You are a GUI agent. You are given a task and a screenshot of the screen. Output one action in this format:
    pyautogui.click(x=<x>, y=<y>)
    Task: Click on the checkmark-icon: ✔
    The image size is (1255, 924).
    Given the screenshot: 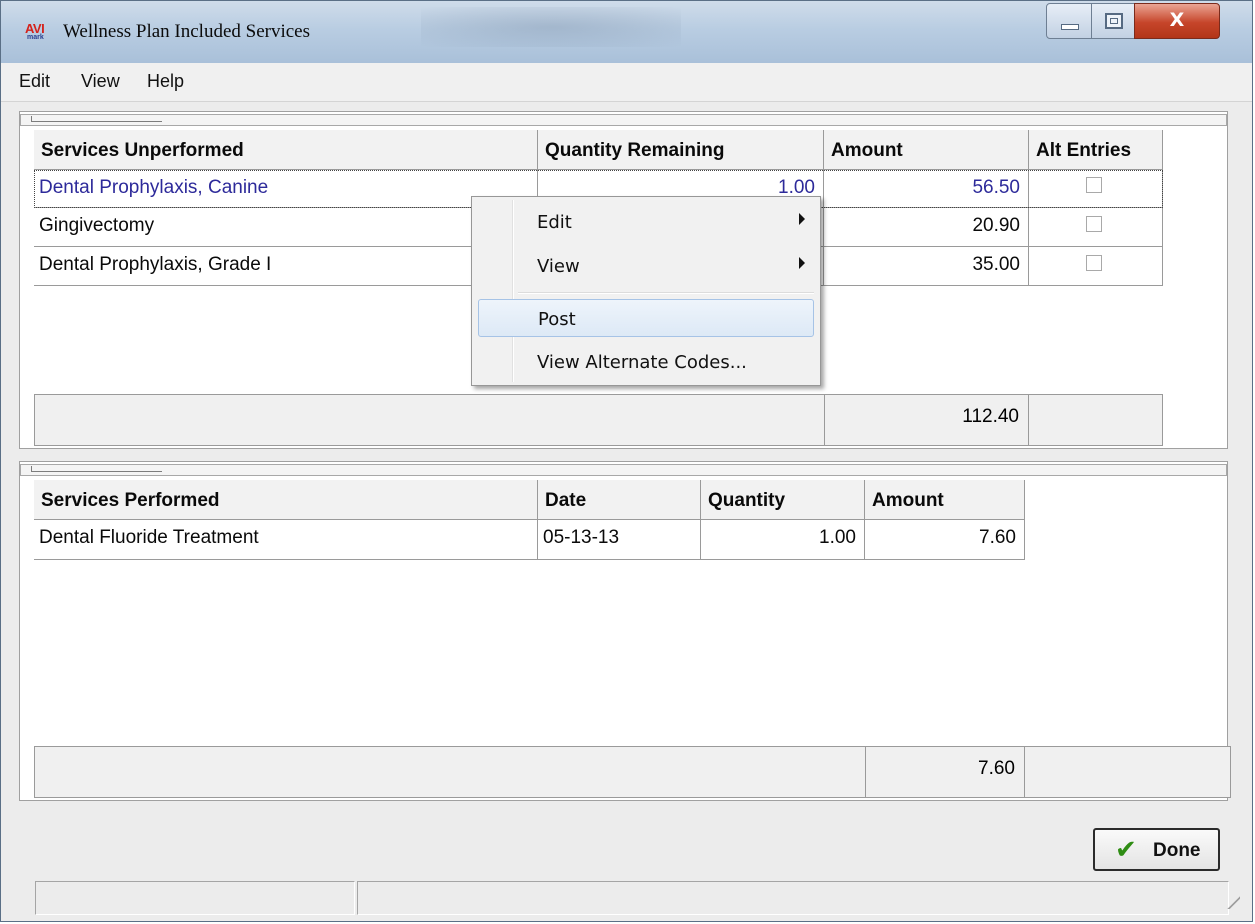 What is the action you would take?
    pyautogui.click(x=1126, y=850)
    